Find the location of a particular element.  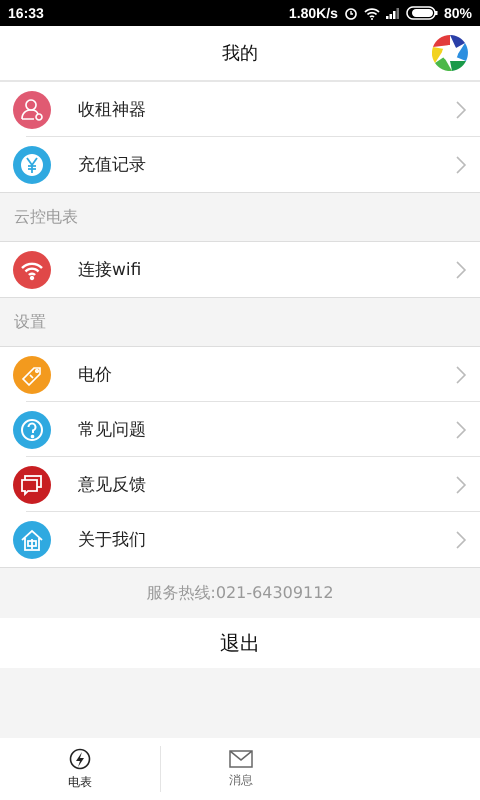

menu-label: 收租神器 is located at coordinates (112, 110).